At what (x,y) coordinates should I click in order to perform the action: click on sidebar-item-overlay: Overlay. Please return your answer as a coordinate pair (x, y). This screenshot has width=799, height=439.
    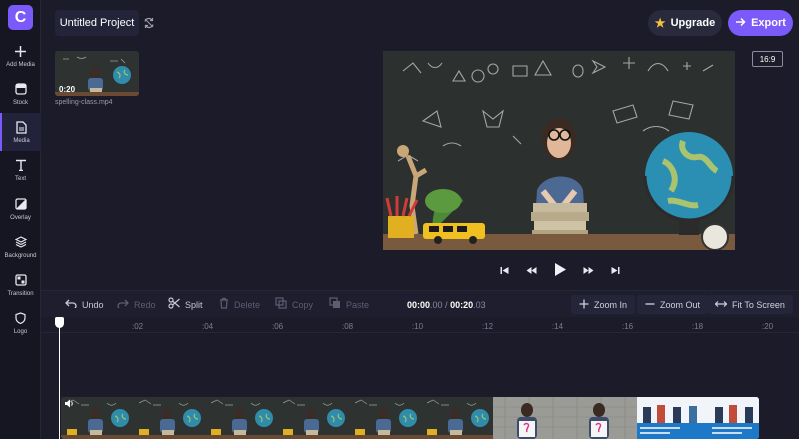
    Looking at the image, I should click on (20, 215).